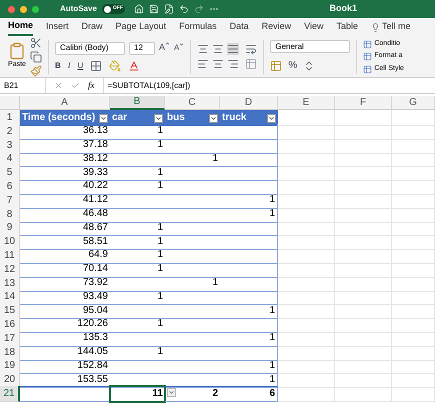  What do you see at coordinates (164, 48) in the screenshot?
I see `grow-font-button: A` at bounding box center [164, 48].